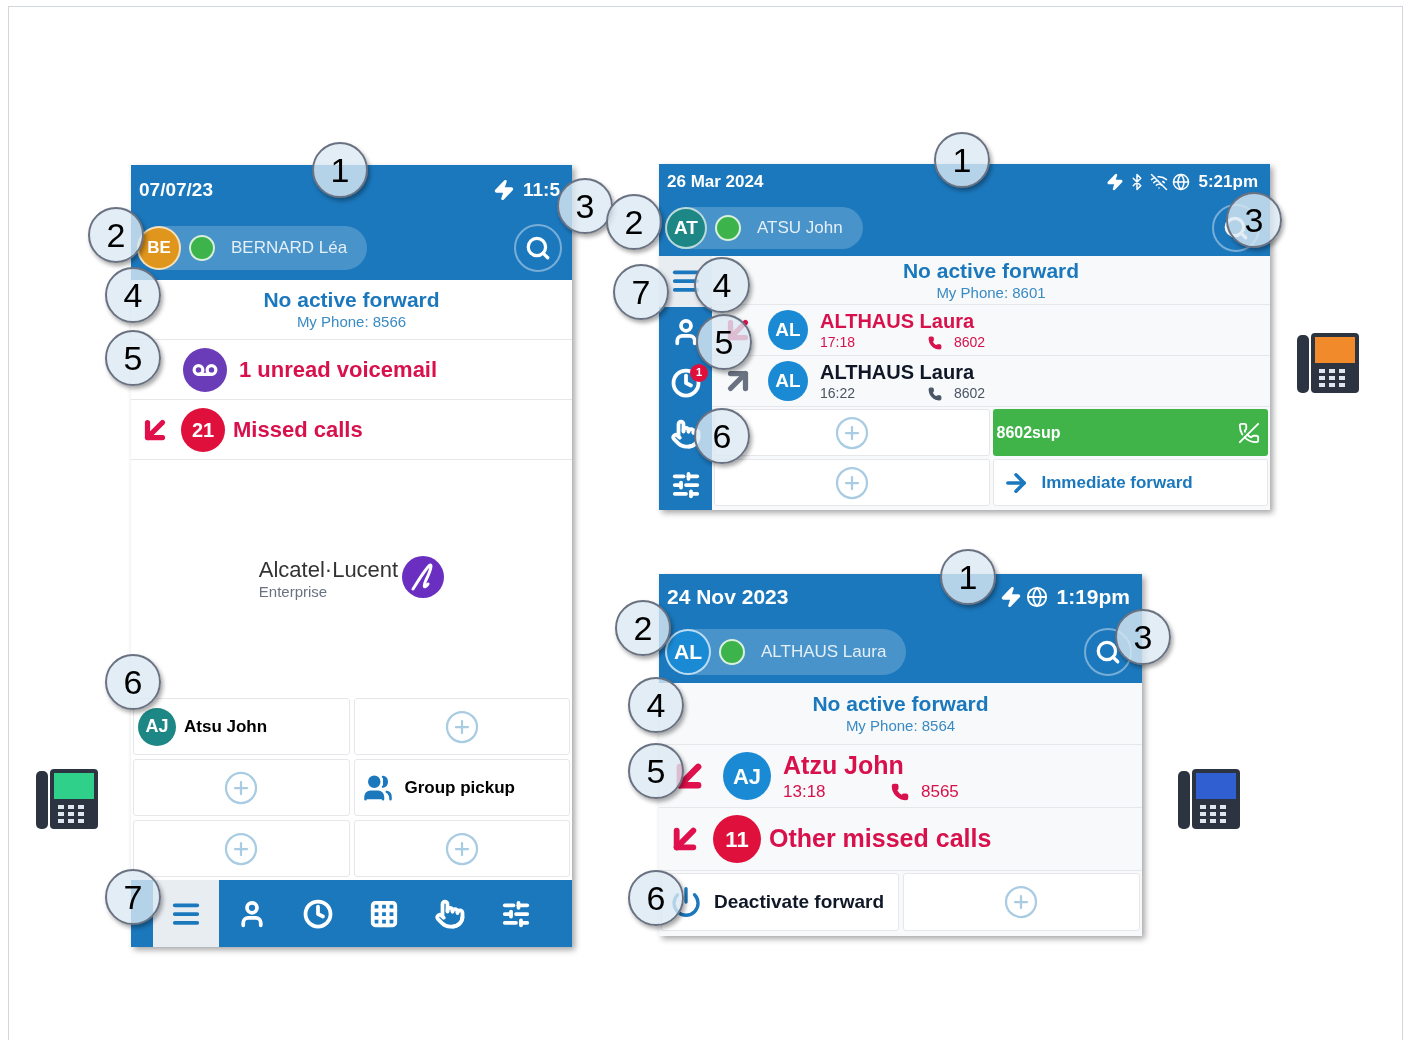 The width and height of the screenshot is (1407, 1040). What do you see at coordinates (298, 430) in the screenshot?
I see `missed-calls-text: Missed calls` at bounding box center [298, 430].